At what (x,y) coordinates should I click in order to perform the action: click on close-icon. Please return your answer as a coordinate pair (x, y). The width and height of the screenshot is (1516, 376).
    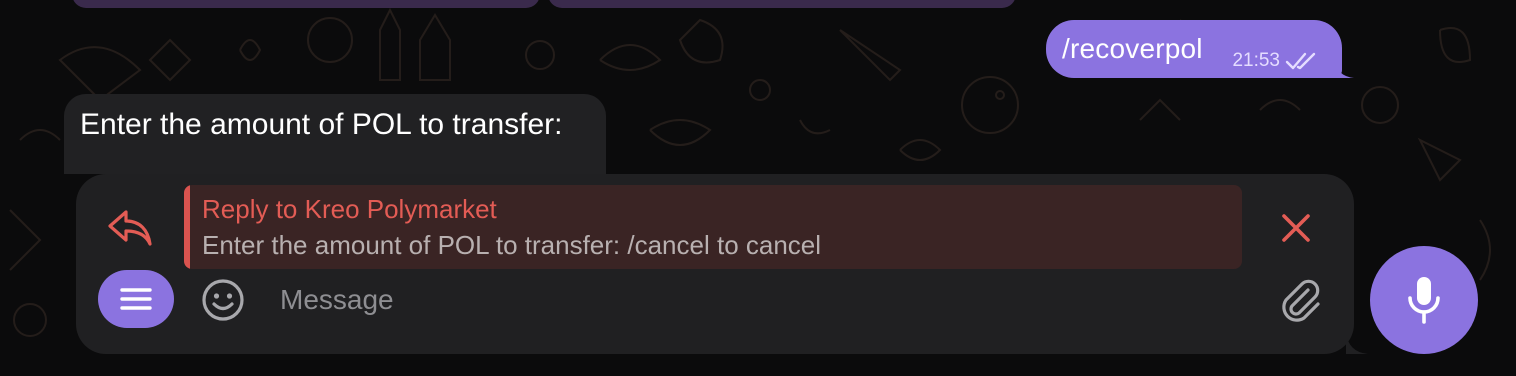
    Looking at the image, I should click on (1296, 228).